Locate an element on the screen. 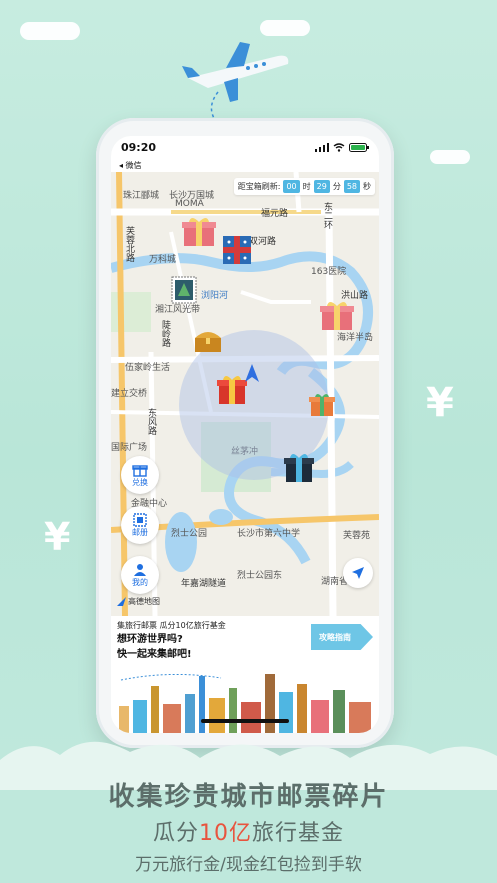  exchange-button: 兑换 is located at coordinates (140, 475).